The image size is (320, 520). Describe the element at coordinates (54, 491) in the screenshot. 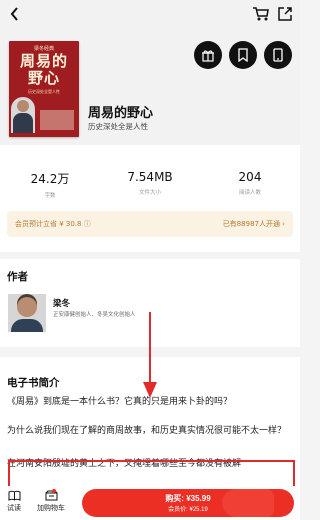

I see `cart-notification-dot` at that location.